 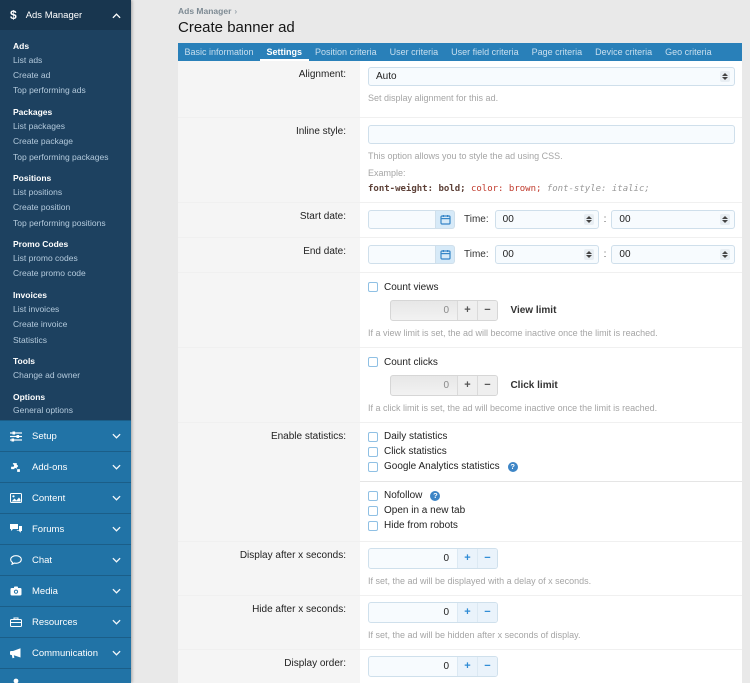 I want to click on code-italic-segment: font-style: italic;, so click(x=598, y=189).